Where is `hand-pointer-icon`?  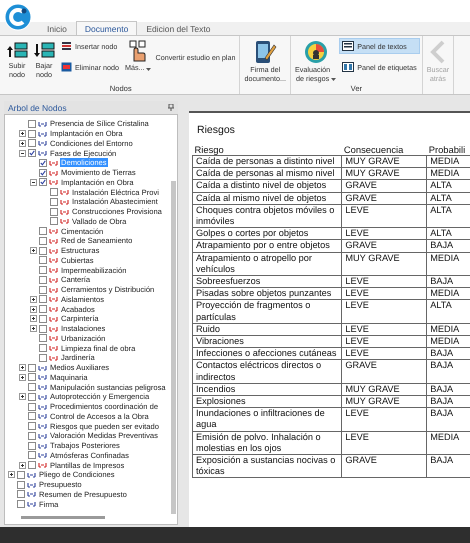
hand-pointer-icon is located at coordinates (138, 51).